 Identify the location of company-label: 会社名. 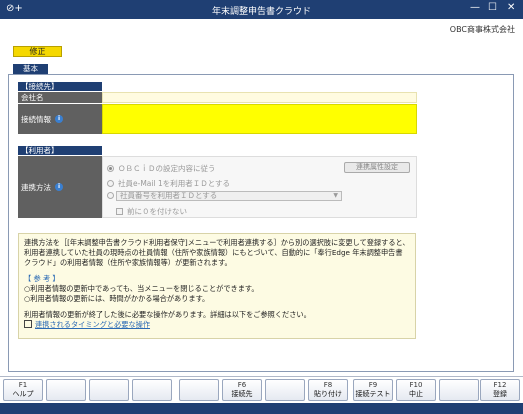
(60, 97).